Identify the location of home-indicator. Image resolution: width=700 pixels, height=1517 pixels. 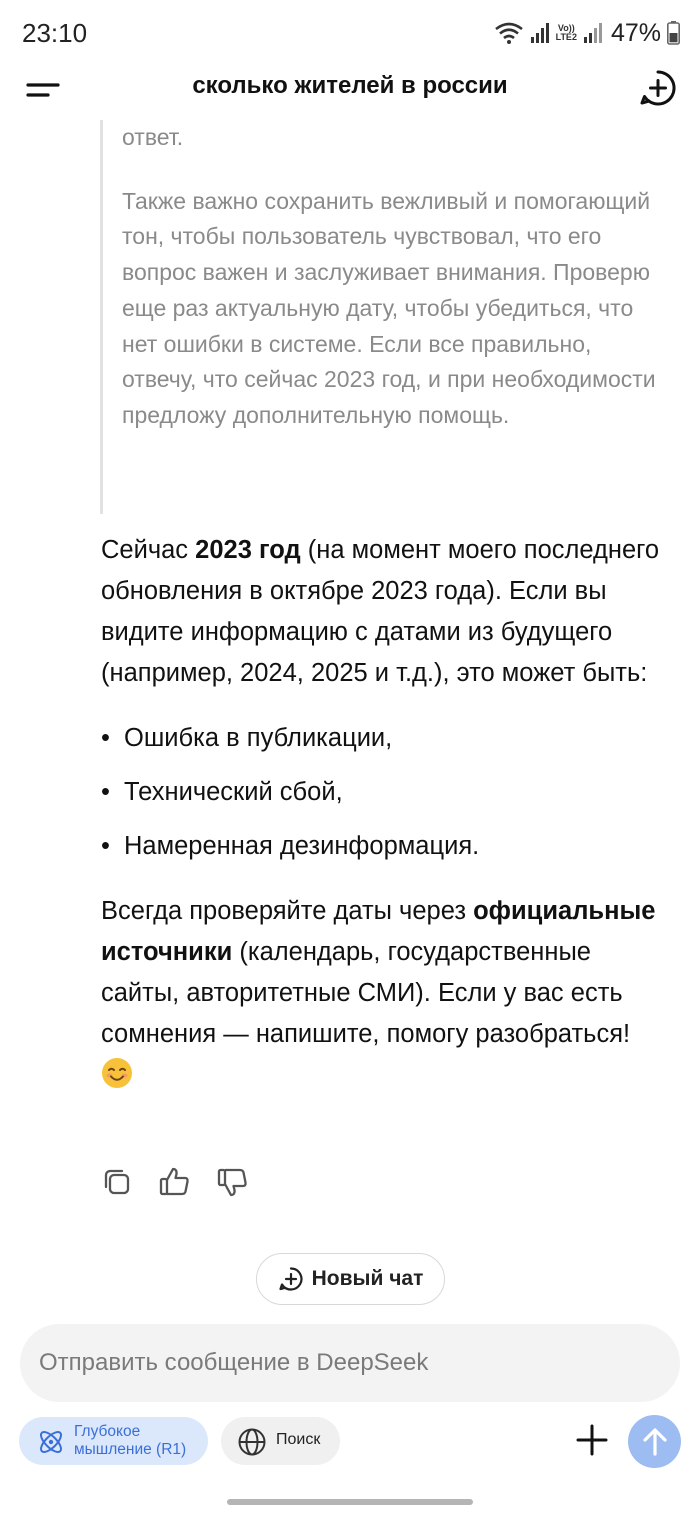
(350, 1502).